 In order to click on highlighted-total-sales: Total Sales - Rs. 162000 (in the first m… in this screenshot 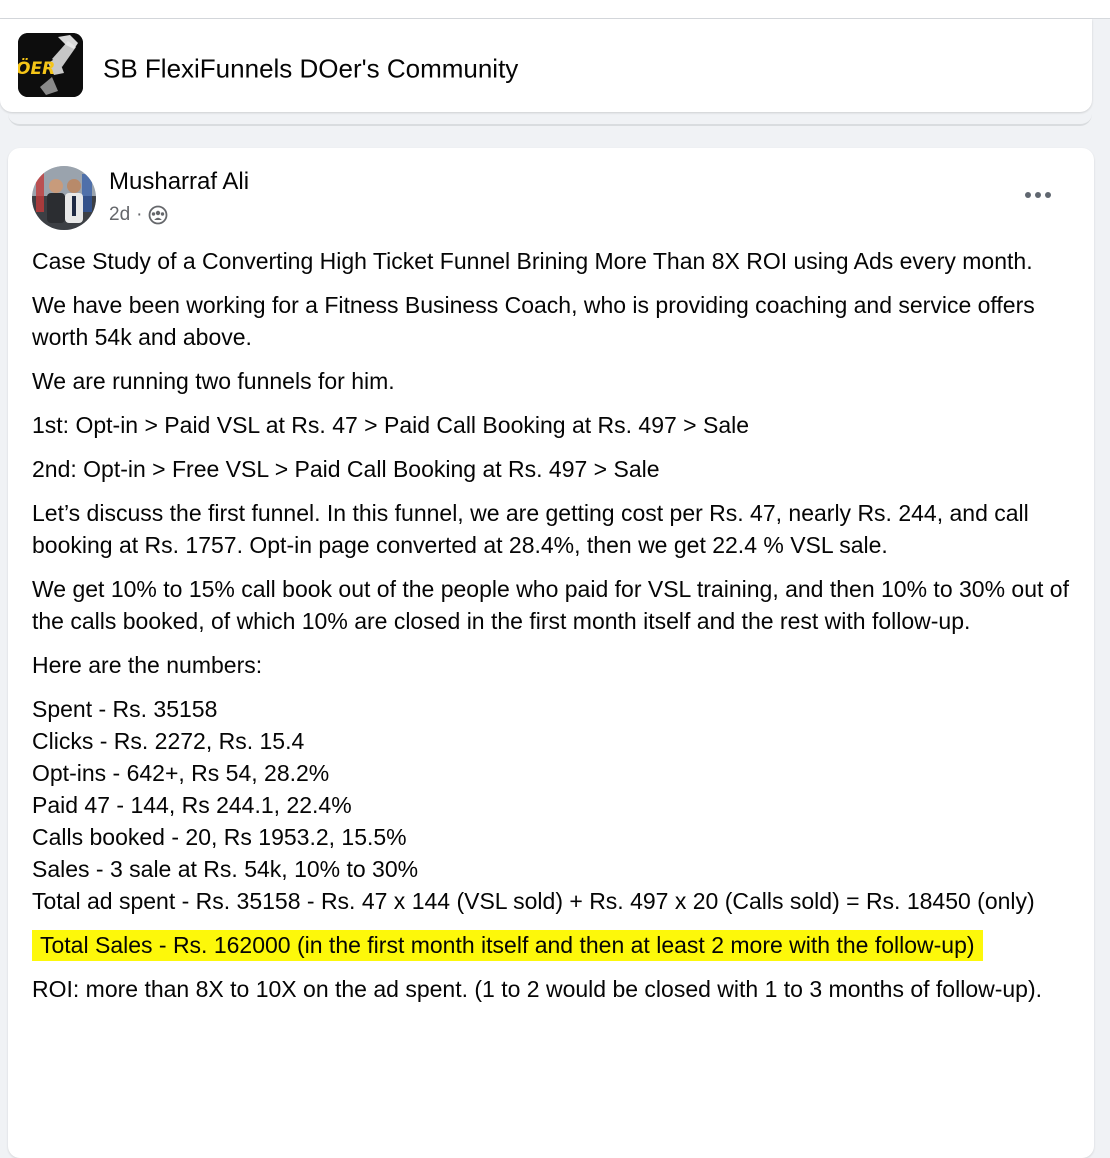, I will do `click(552, 945)`.